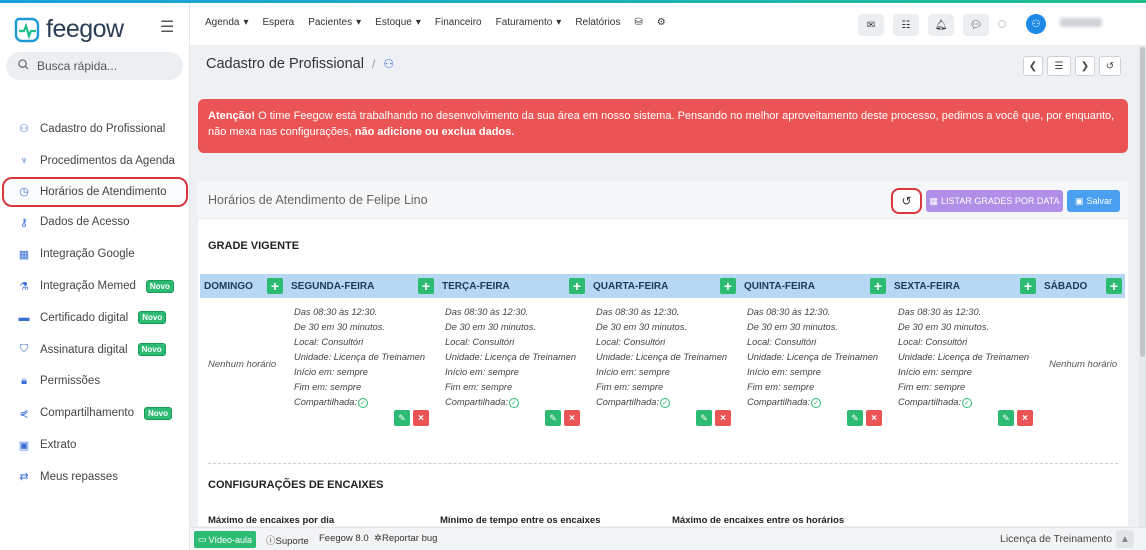 The height and width of the screenshot is (550, 1146). Describe the element at coordinates (906, 25) in the screenshot. I see `tasks-icon: ☷` at that location.